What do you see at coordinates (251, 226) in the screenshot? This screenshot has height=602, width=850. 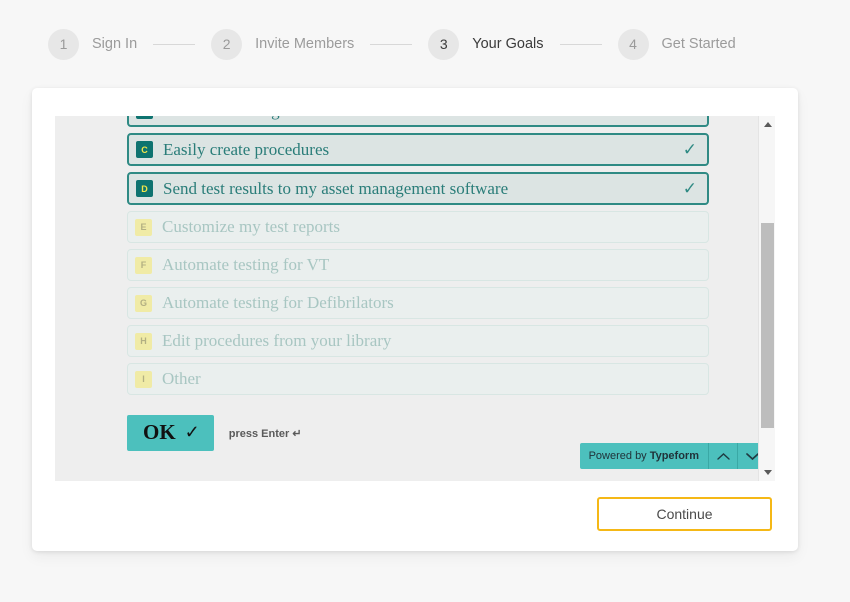 I see `choice-label: Customize my test reports` at bounding box center [251, 226].